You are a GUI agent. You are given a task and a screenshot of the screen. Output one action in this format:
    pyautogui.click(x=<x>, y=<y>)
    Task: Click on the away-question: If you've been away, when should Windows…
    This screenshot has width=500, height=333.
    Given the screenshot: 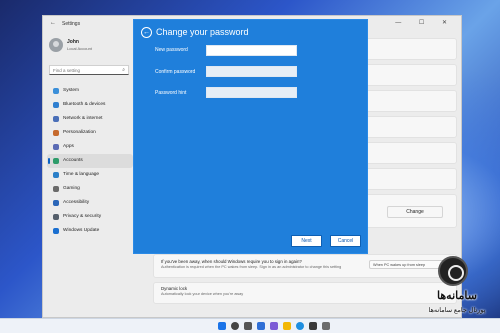 What is the action you would take?
    pyautogui.click(x=231, y=261)
    